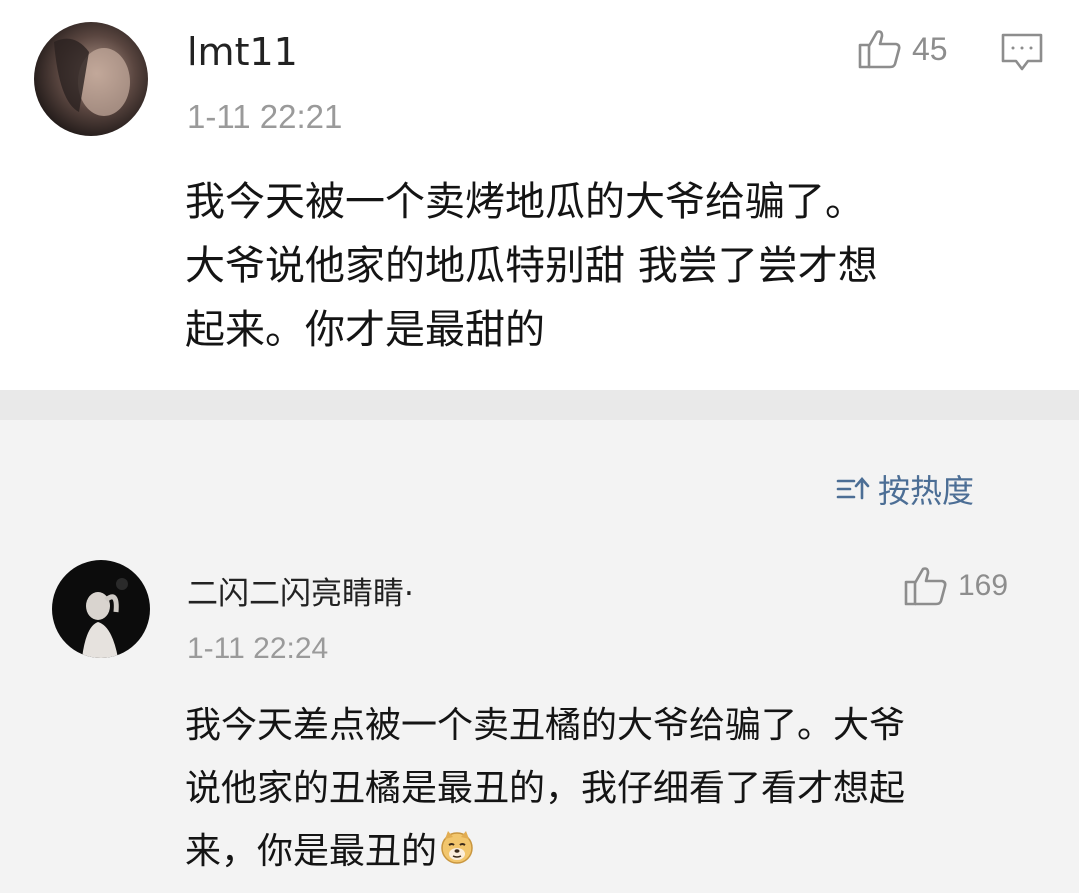 The width and height of the screenshot is (1079, 893). I want to click on sort-by-popularity-button: 按热度, so click(905, 489).